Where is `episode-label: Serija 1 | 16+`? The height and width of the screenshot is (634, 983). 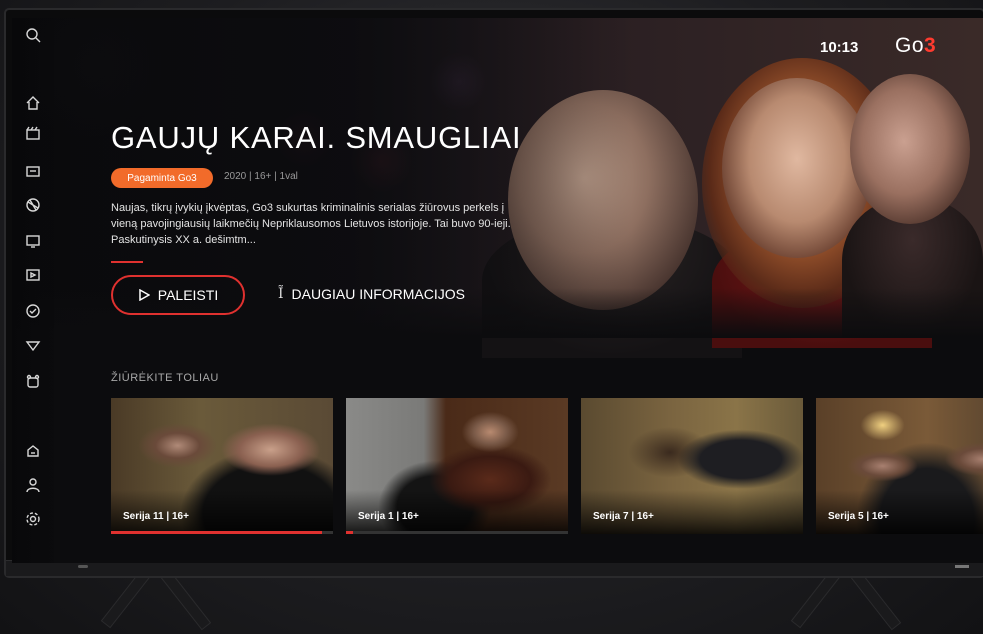
episode-label: Serija 1 | 16+ is located at coordinates (388, 516).